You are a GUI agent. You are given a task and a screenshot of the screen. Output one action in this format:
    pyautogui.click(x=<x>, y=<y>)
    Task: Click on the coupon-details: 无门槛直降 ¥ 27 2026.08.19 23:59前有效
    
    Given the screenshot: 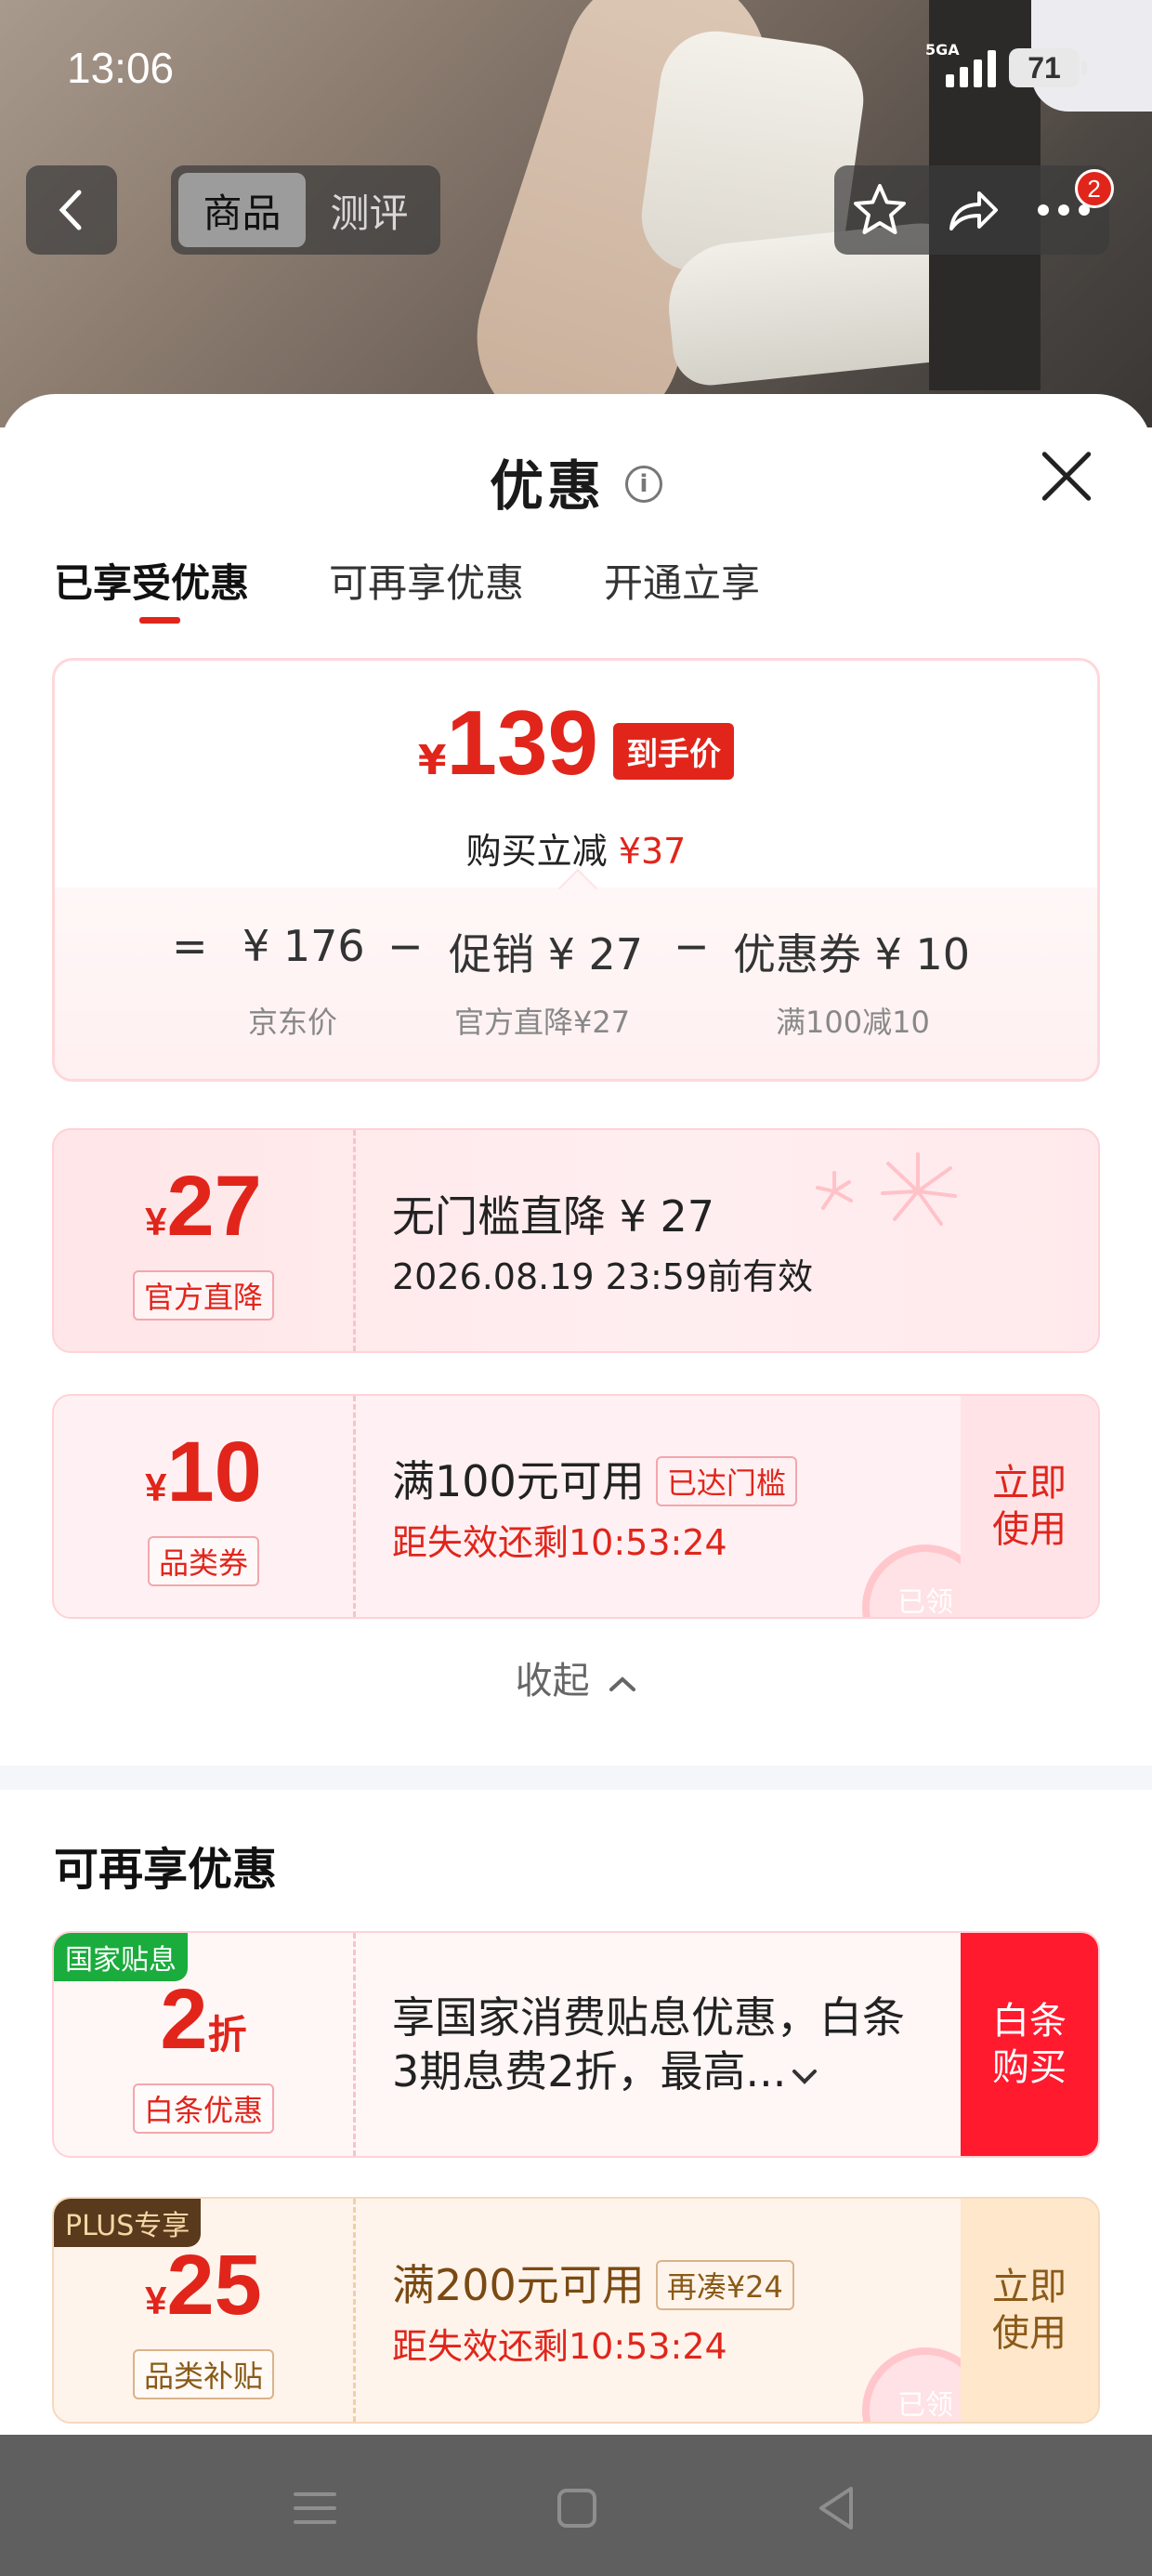 What is the action you would take?
    pyautogui.click(x=602, y=1240)
    